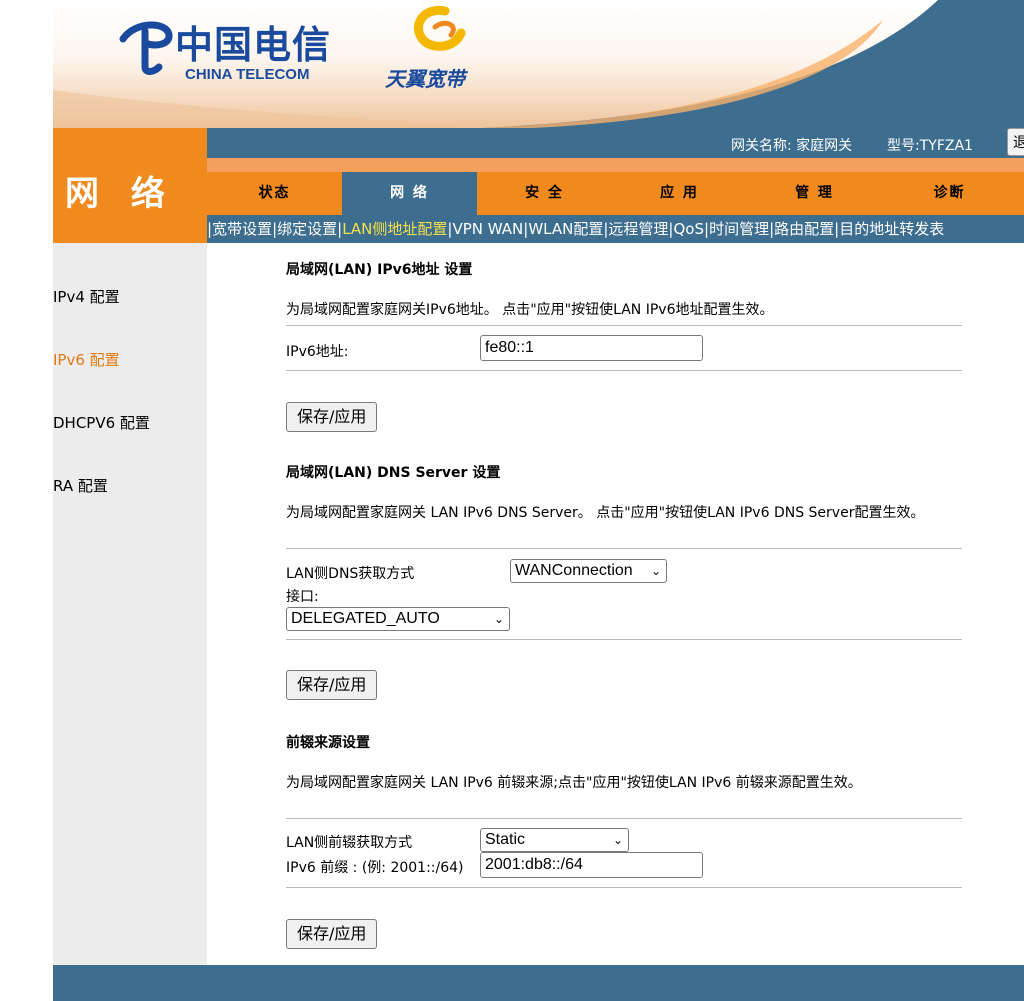 Image resolution: width=1024 pixels, height=1001 pixels. I want to click on dns-mode-label: LAN侧DNS获取方式, so click(350, 574).